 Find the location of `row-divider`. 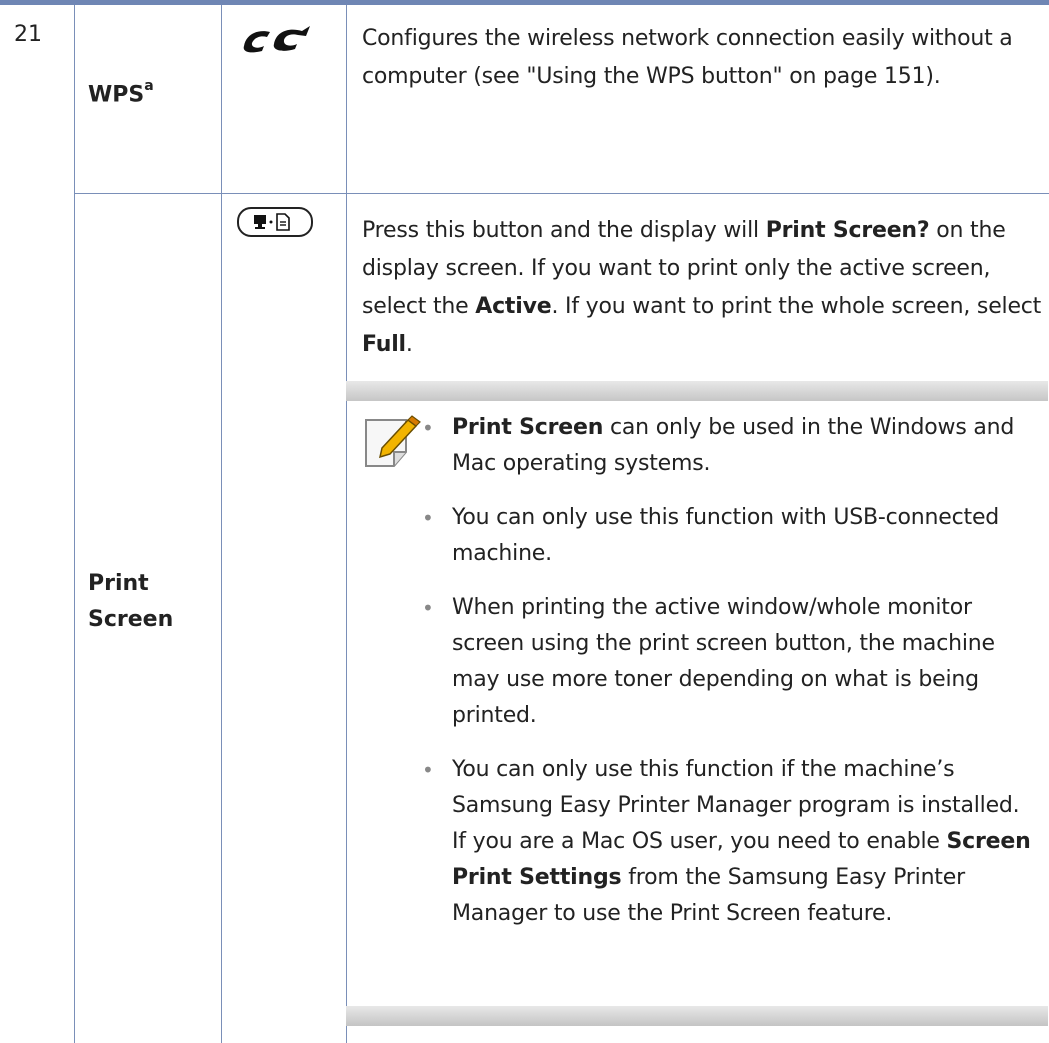

row-divider is located at coordinates (561, 193).